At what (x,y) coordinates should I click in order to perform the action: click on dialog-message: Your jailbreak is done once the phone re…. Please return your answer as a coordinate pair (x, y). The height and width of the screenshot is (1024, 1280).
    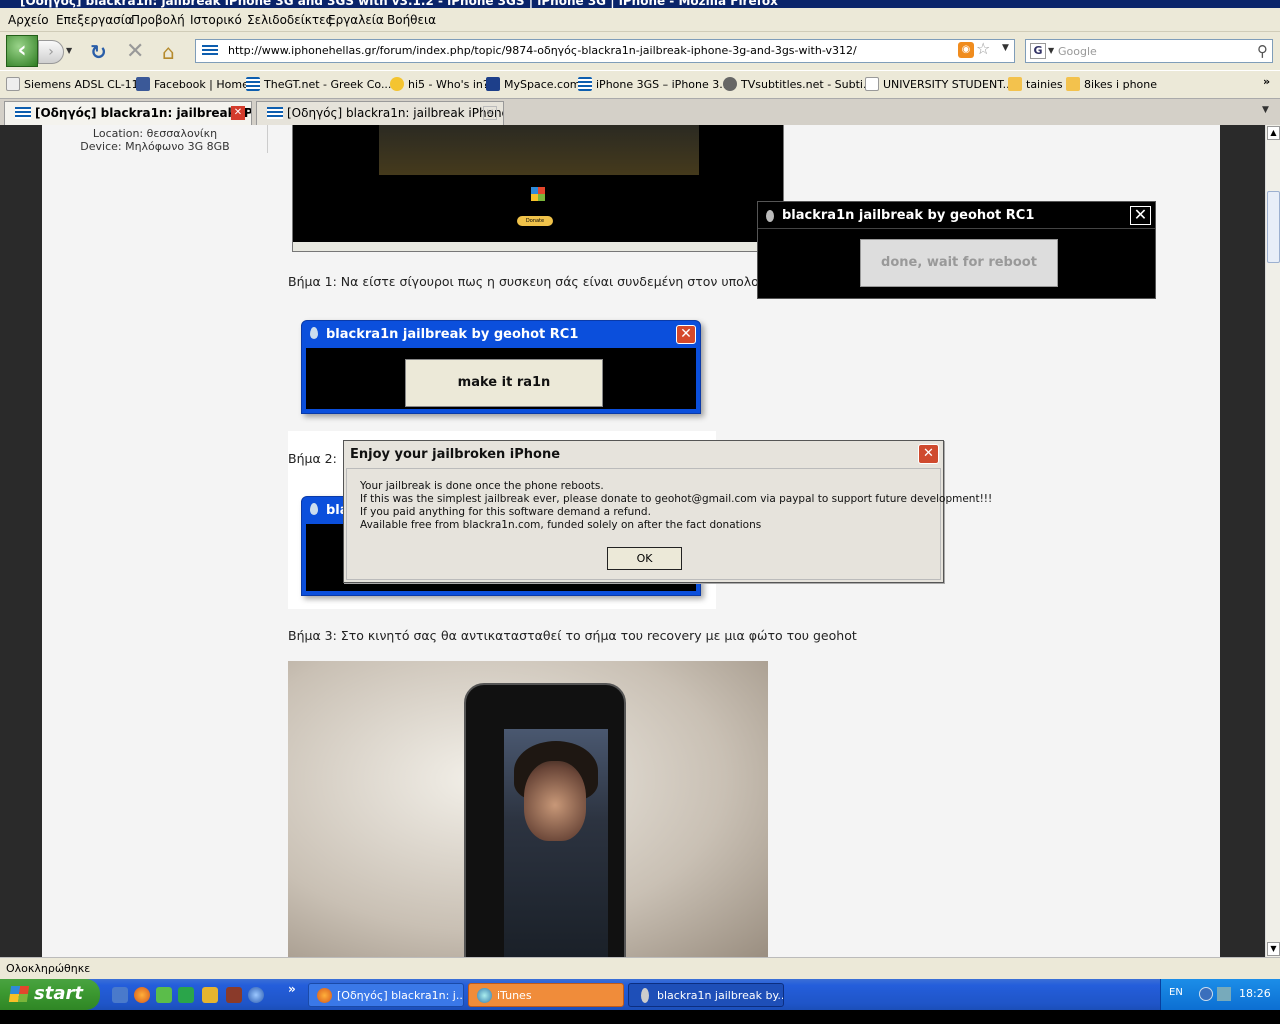
    Looking at the image, I should click on (676, 506).